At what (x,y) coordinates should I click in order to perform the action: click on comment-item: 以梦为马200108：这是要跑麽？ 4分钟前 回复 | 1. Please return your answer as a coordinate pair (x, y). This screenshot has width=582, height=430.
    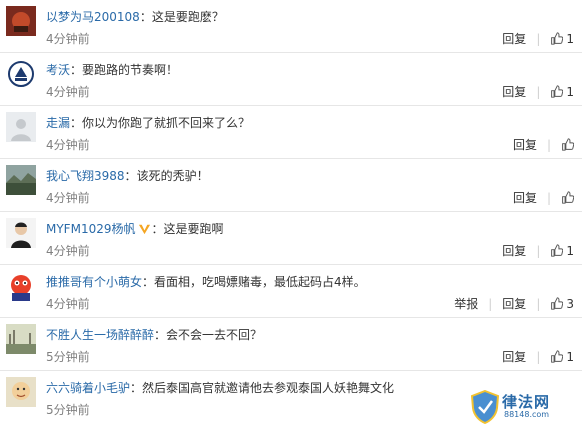
    Looking at the image, I should click on (291, 26).